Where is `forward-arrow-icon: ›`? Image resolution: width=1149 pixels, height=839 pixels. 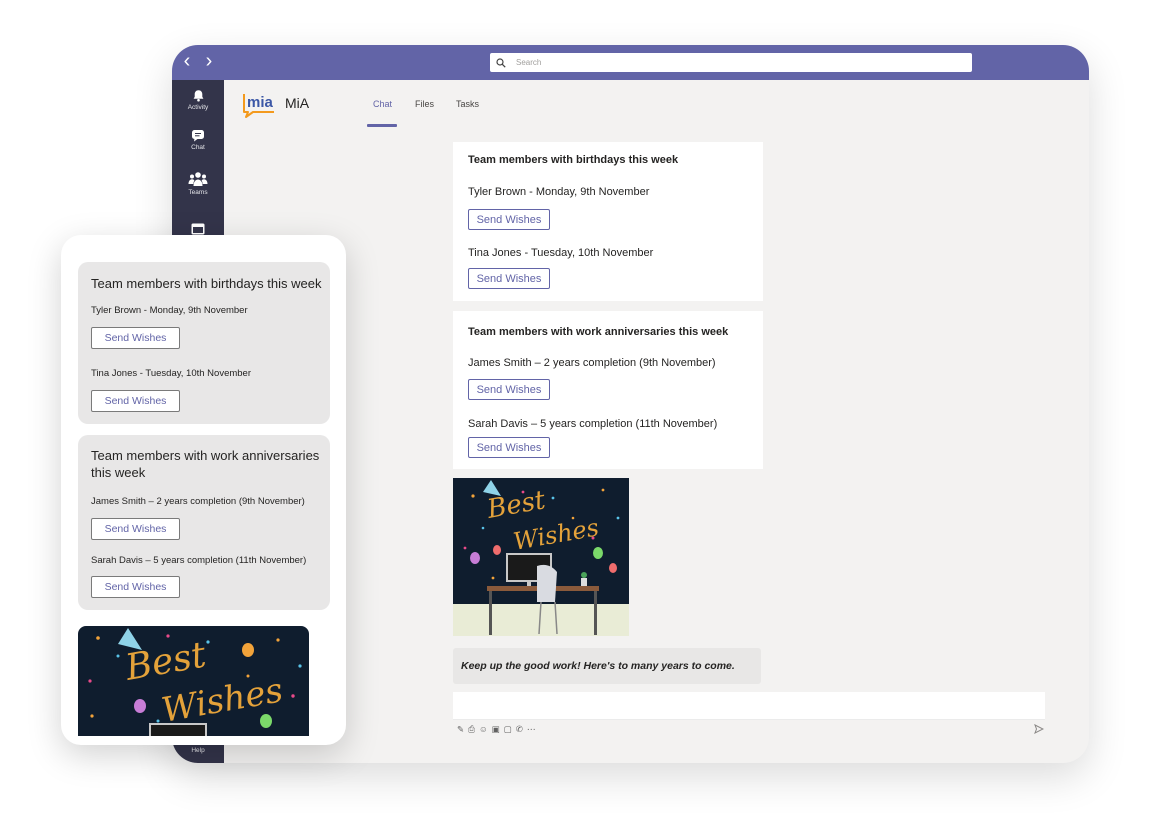
forward-arrow-icon: › is located at coordinates (209, 61).